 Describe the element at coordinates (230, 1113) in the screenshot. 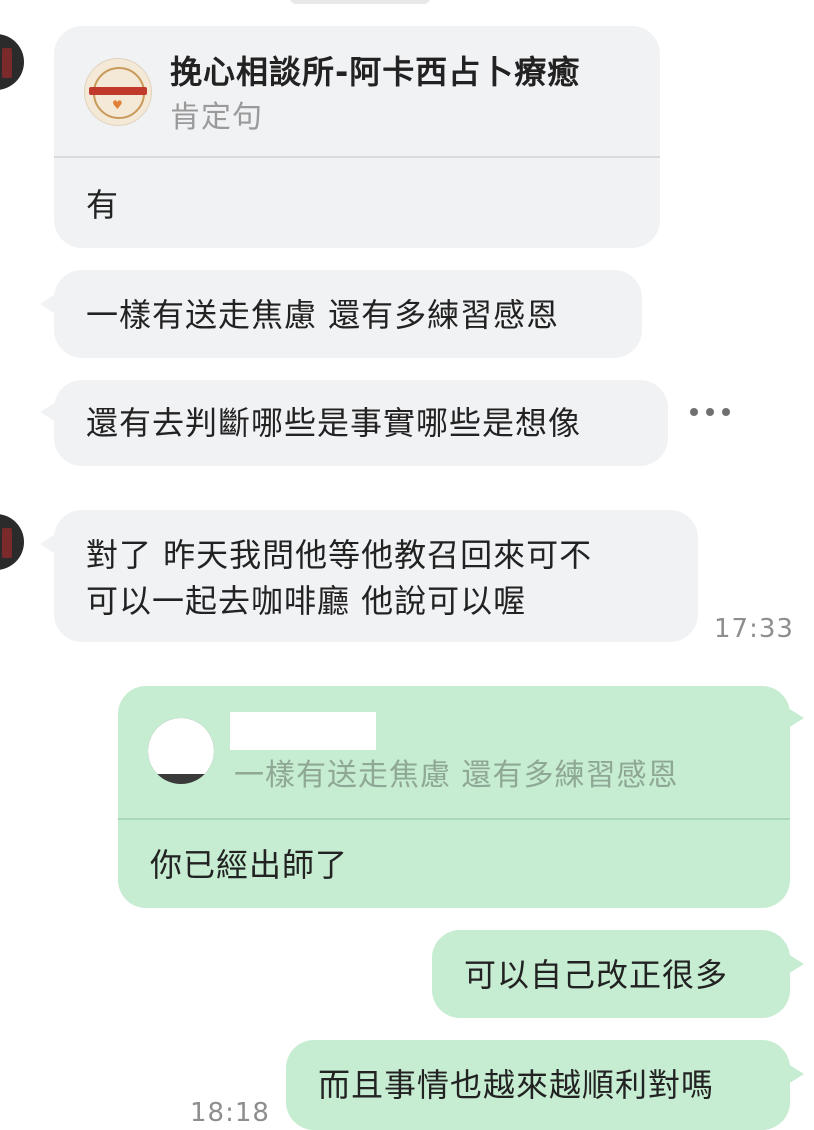

I see `message-timestamp: 18:18` at that location.